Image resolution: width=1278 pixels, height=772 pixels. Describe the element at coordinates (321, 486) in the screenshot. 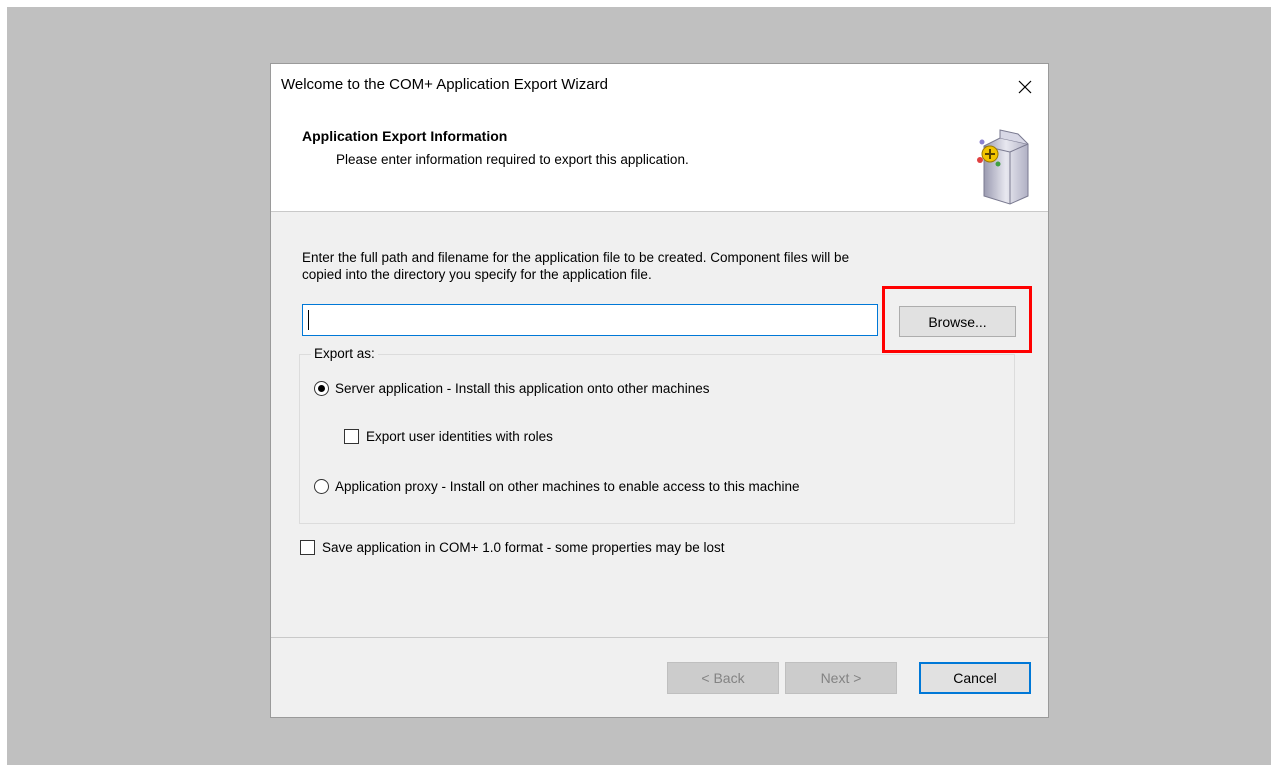

I see `radio-unselected-icon` at that location.